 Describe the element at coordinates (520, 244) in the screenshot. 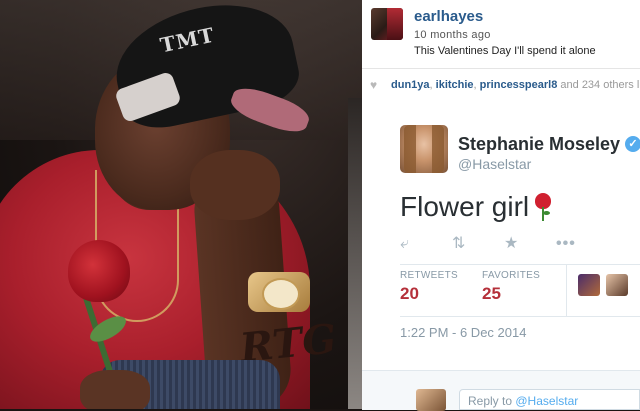

I see `tweet-actions: ⤶ ⇅ ★ •••` at that location.